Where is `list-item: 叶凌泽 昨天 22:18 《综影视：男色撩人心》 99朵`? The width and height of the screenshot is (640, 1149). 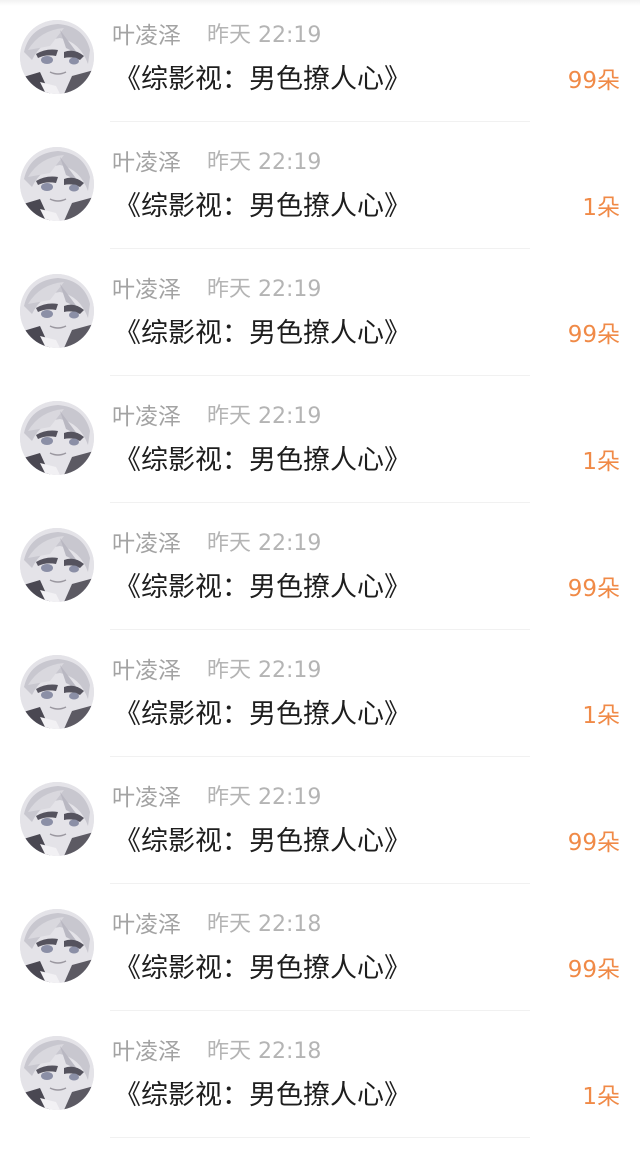 list-item: 叶凌泽 昨天 22:18 《综影视：男色撩人心》 99朵 is located at coordinates (320, 952).